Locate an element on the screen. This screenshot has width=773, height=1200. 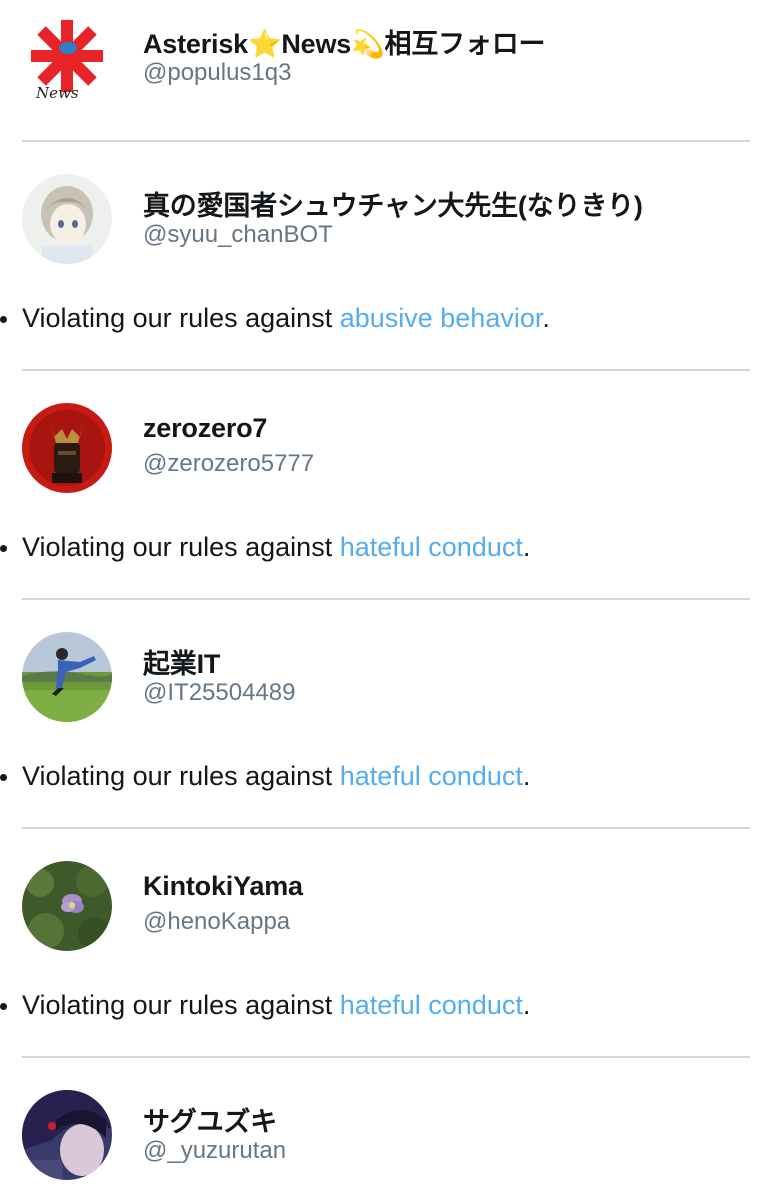
account-row: 起業IT @IT25504489 is located at coordinates (392, 677).